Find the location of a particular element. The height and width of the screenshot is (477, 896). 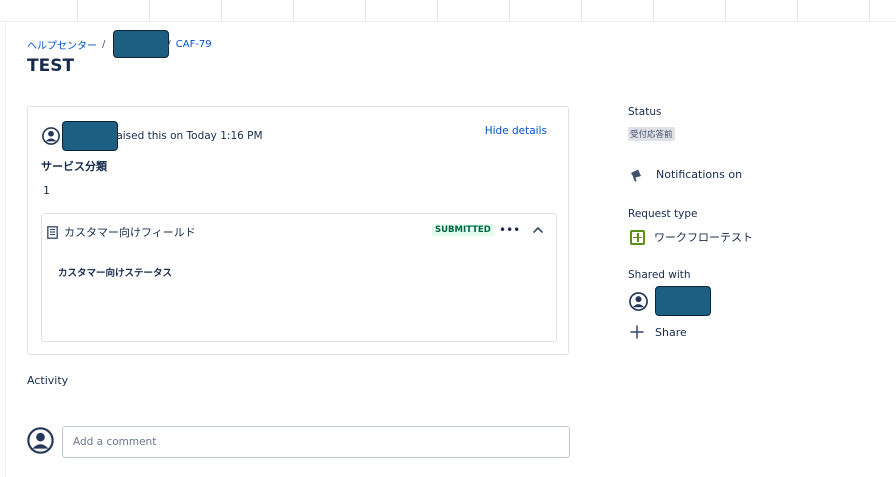

shared-participant is located at coordinates (670, 301).